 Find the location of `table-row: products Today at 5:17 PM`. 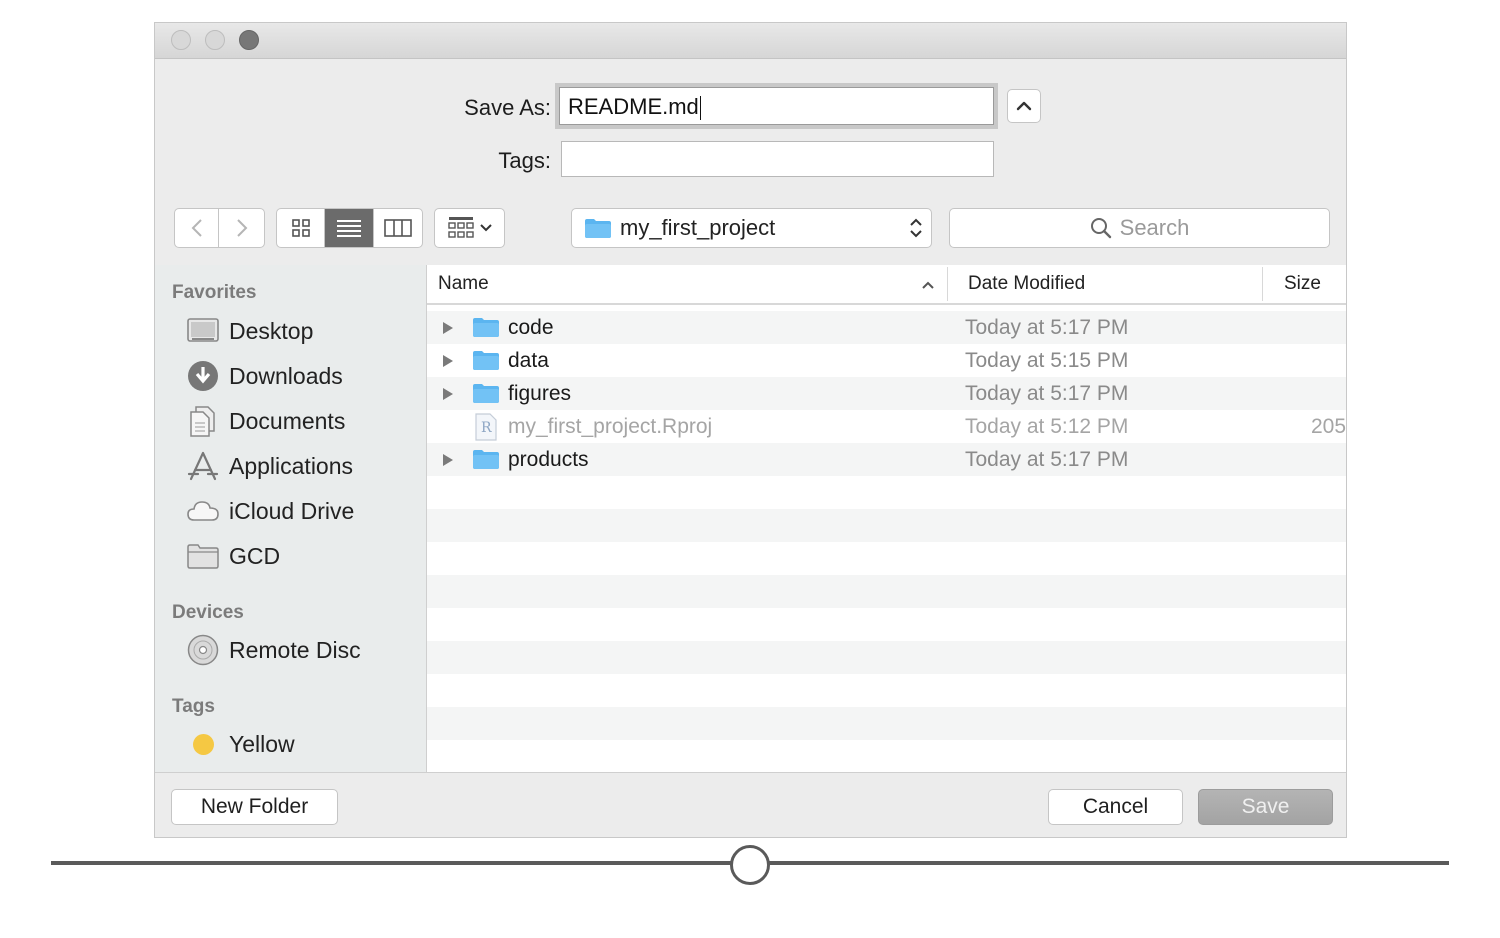

table-row: products Today at 5:17 PM is located at coordinates (886, 459).